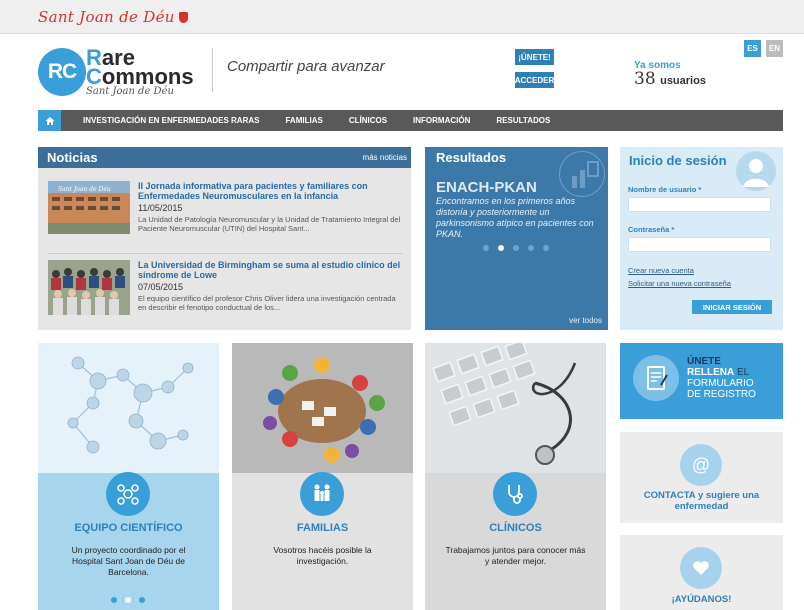  I want to click on card-title: FAMILIAS, so click(322, 528).